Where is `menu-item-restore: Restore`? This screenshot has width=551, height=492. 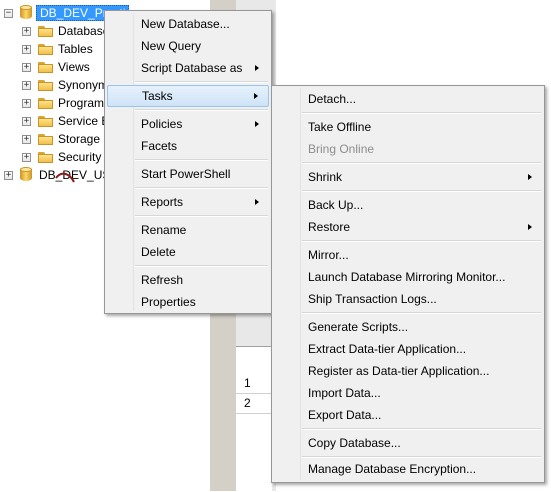 menu-item-restore: Restore is located at coordinates (408, 227).